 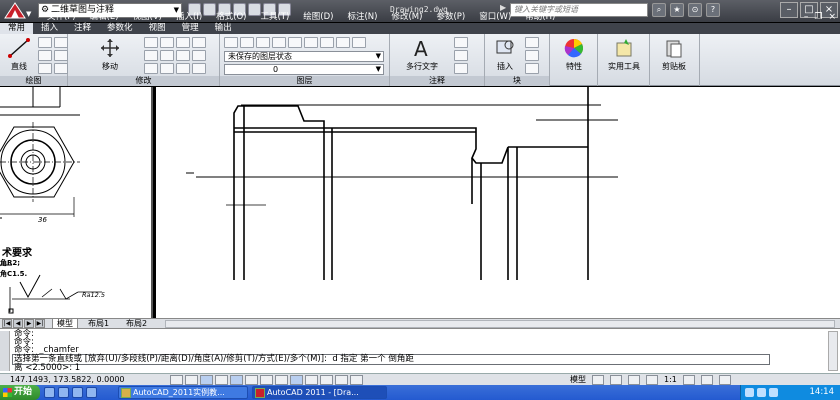 I want to click on ie-icon, so click(x=49, y=392).